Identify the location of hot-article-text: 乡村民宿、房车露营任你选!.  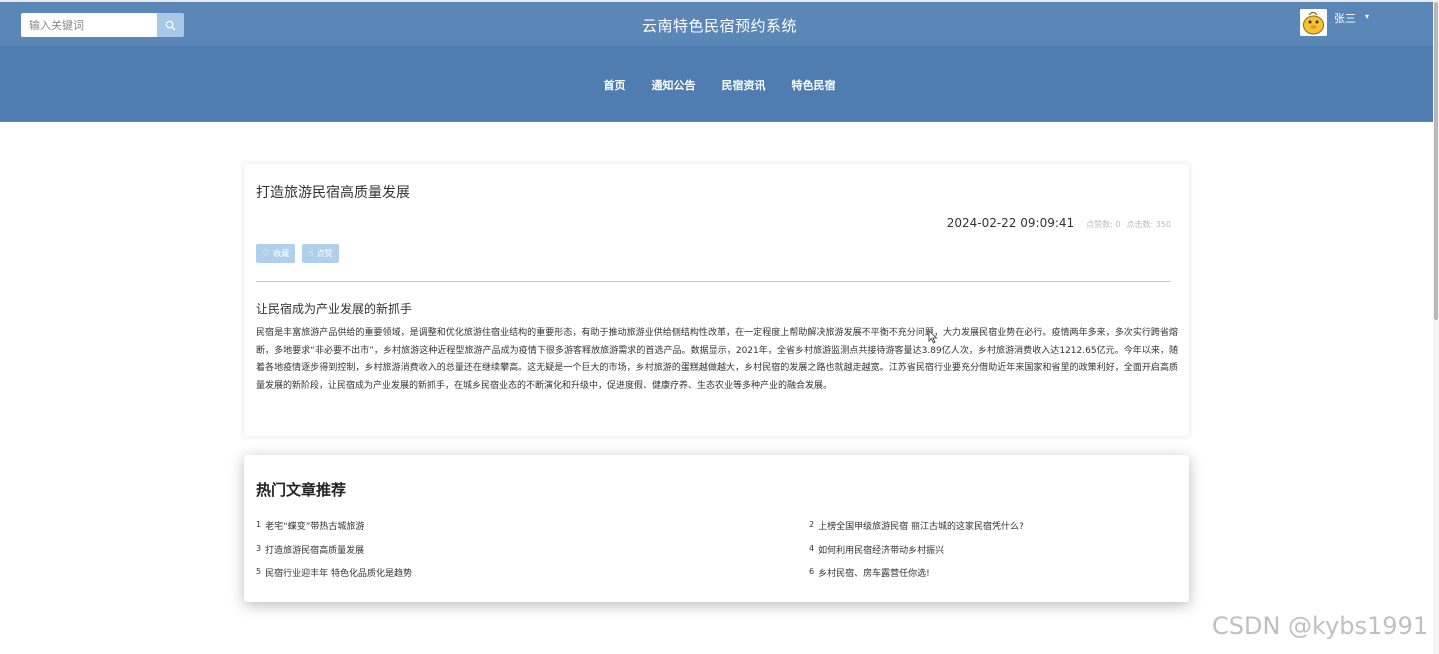
(874, 574).